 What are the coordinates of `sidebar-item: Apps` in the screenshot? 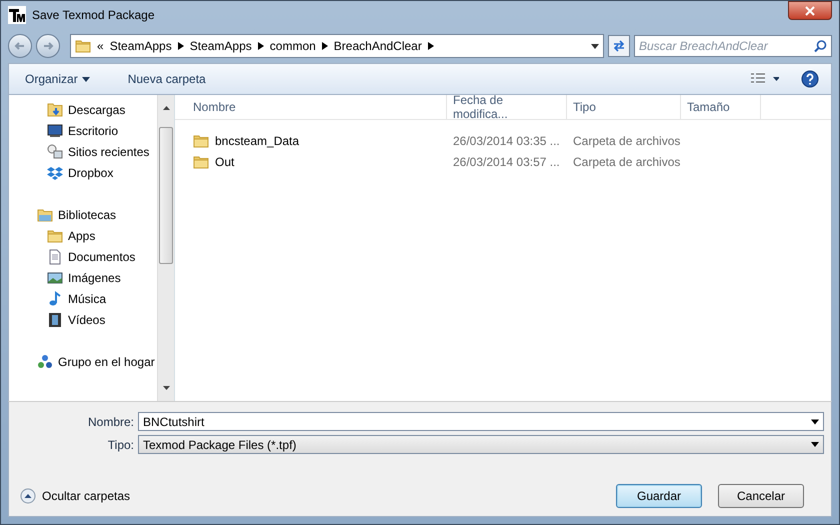 It's located at (83, 235).